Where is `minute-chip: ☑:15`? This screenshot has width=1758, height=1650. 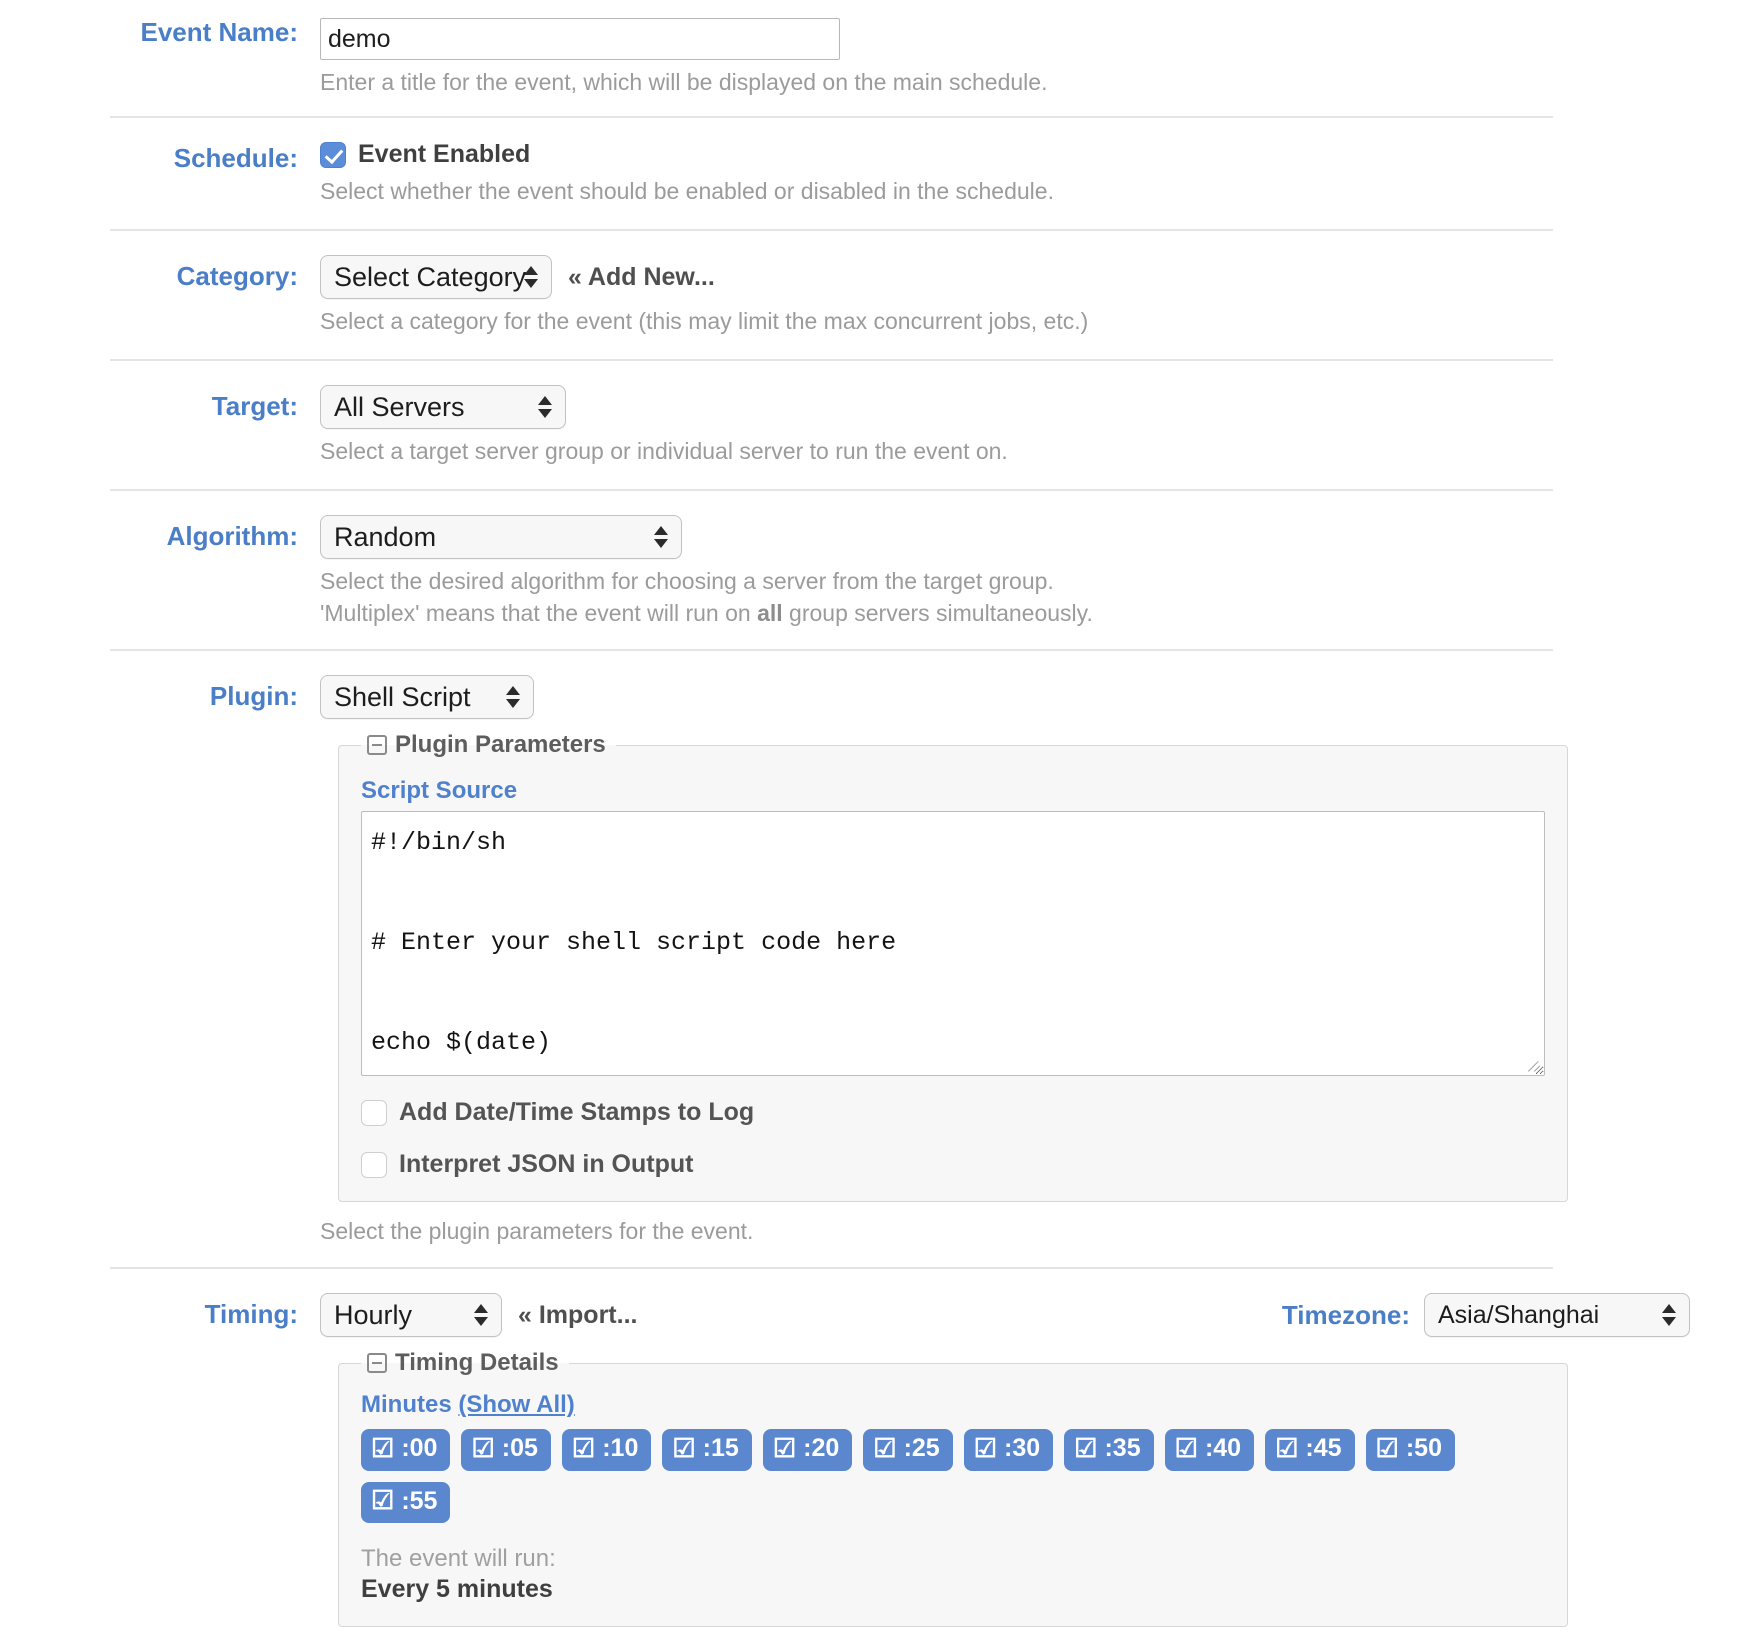 minute-chip: ☑:15 is located at coordinates (707, 1450).